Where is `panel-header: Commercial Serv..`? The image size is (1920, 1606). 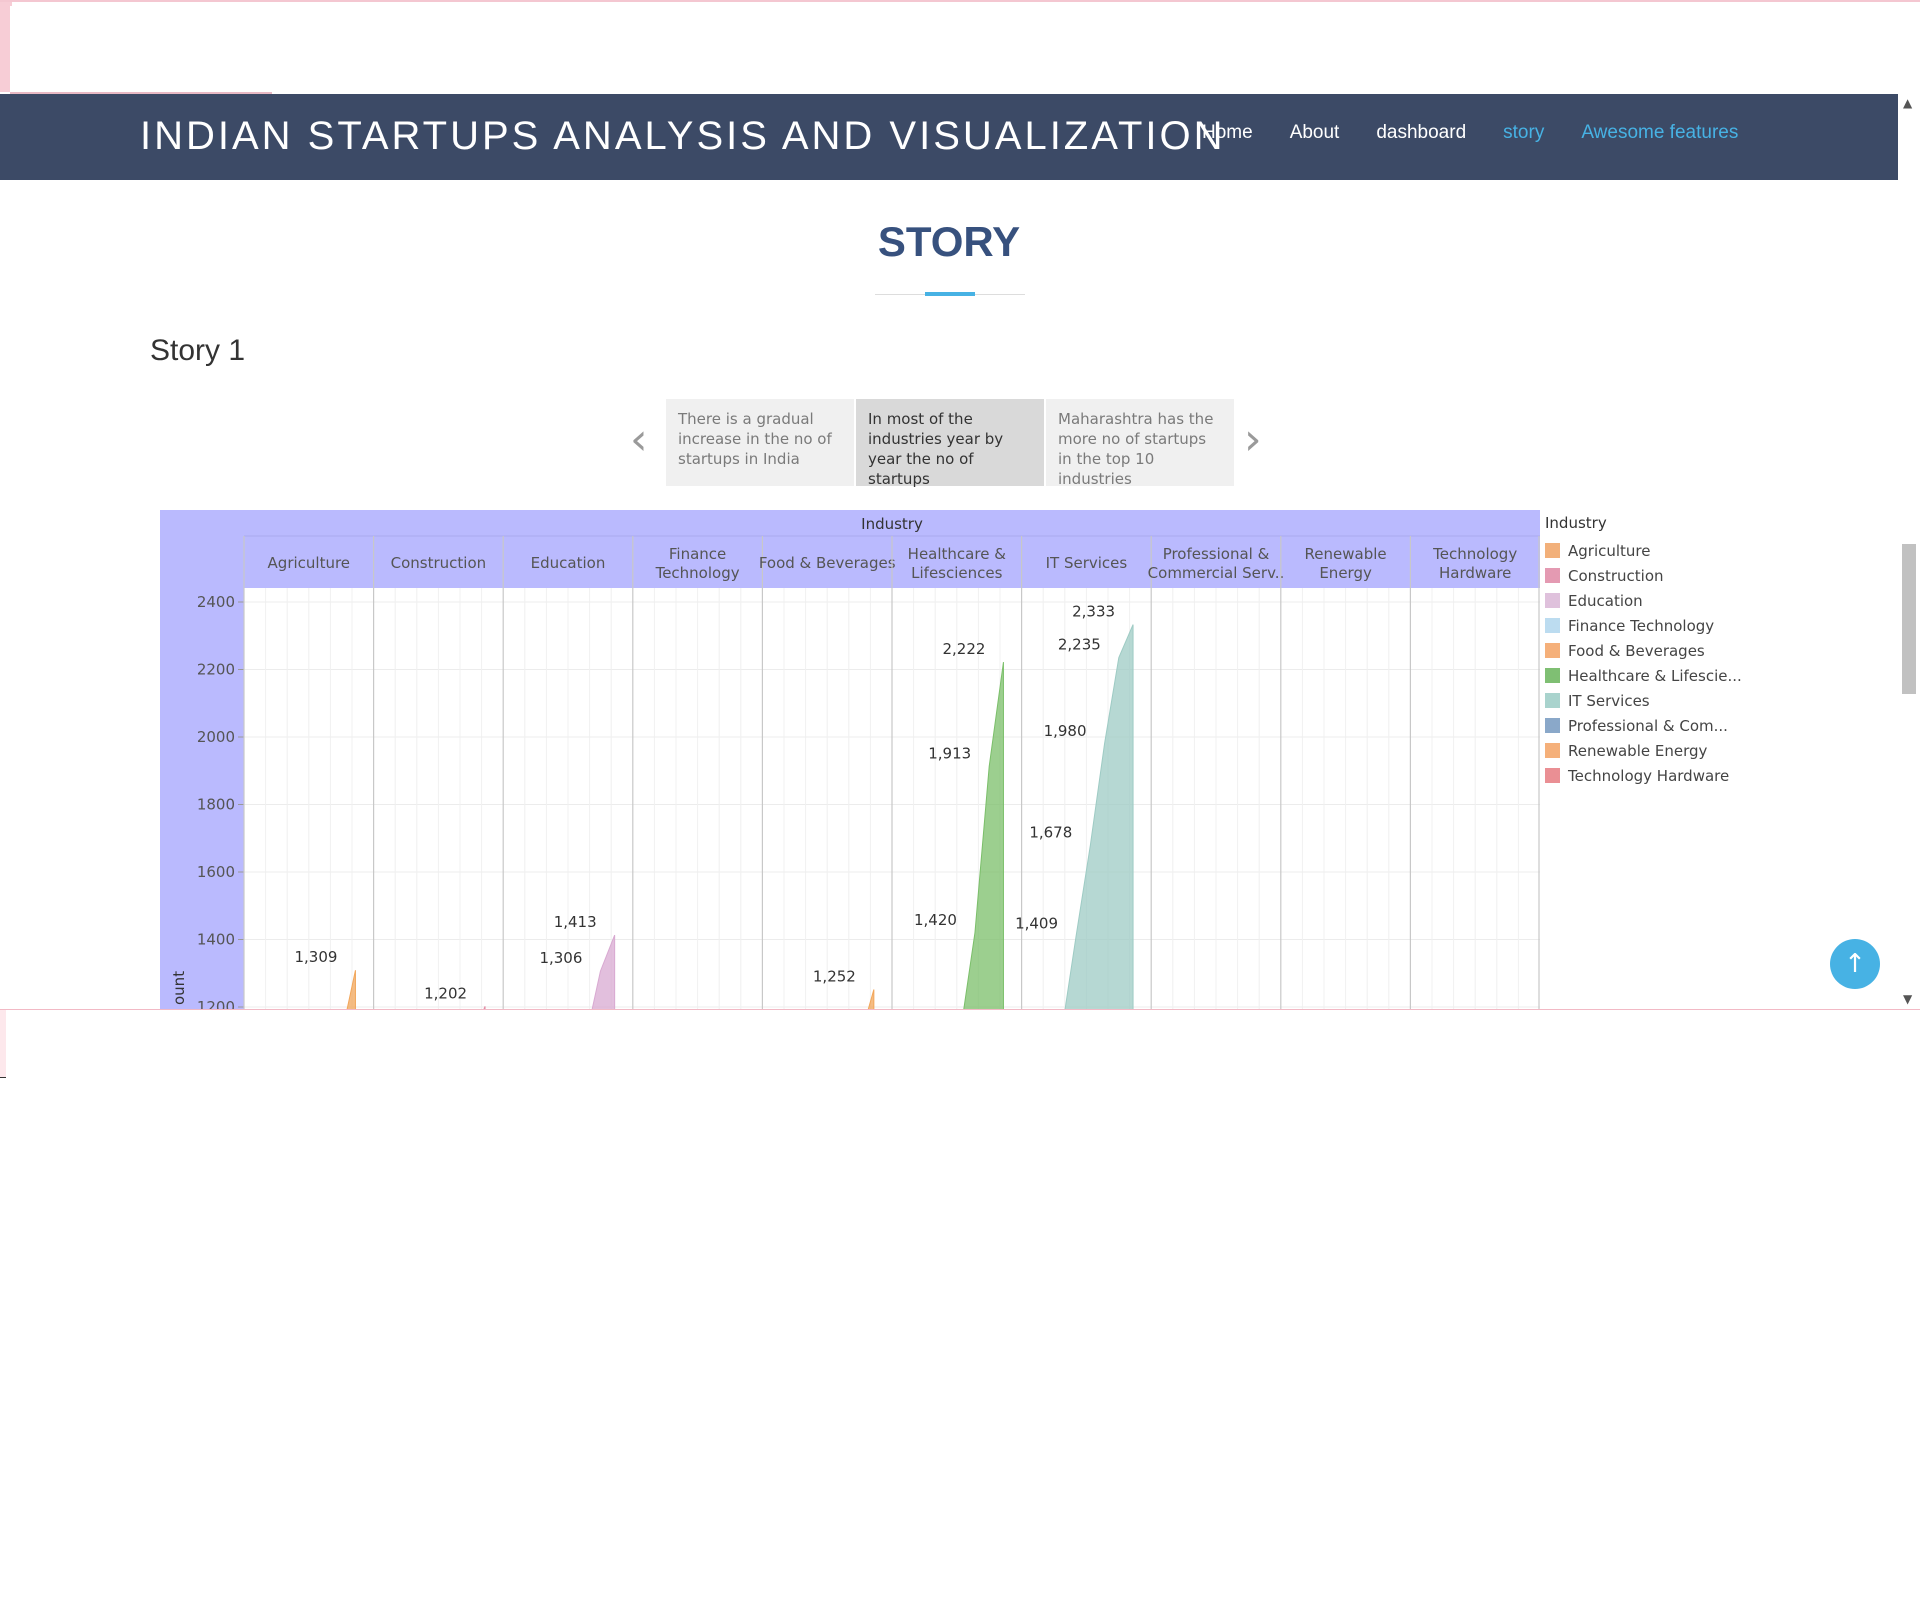
panel-header: Commercial Serv.. is located at coordinates (1216, 573).